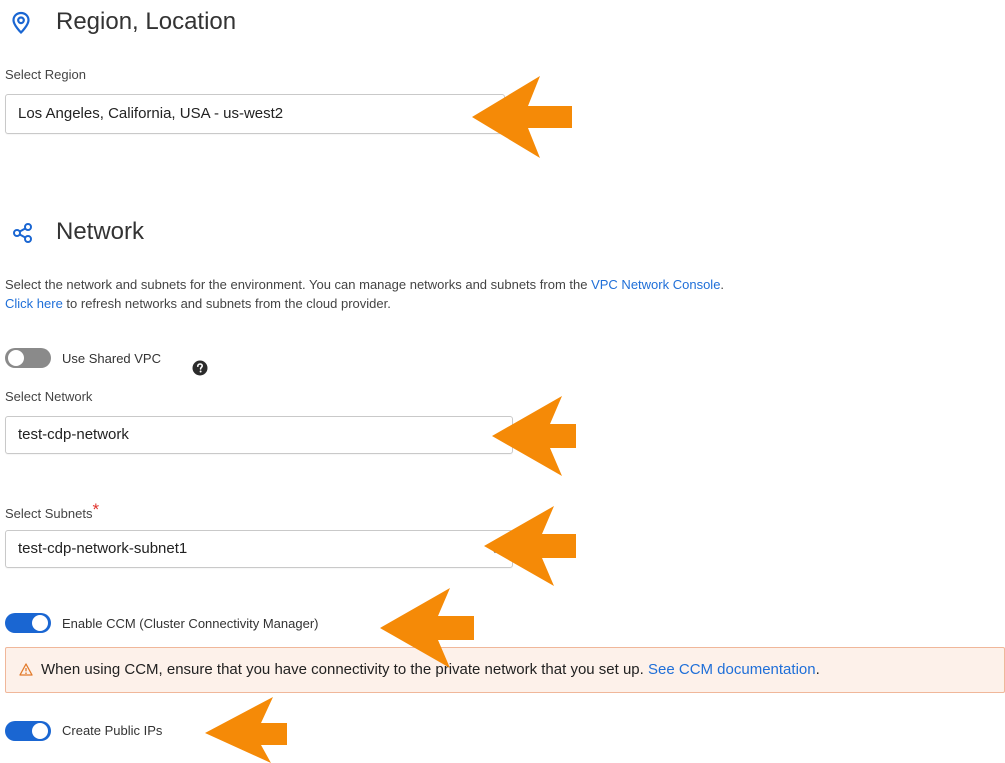 The width and height of the screenshot is (1005, 763). Describe the element at coordinates (722, 284) in the screenshot. I see `network-description-period: .` at that location.